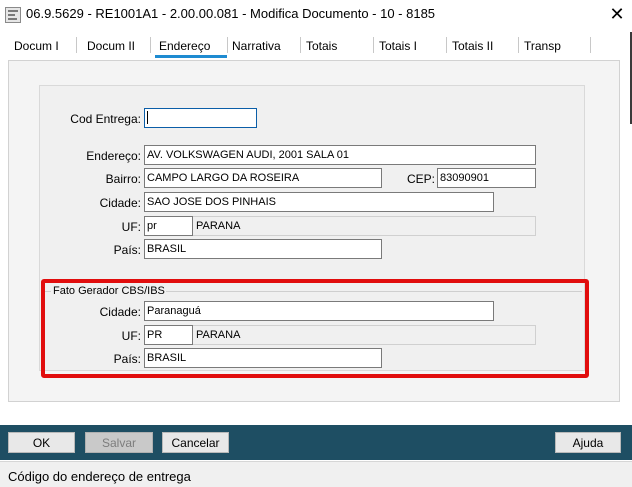 The height and width of the screenshot is (487, 632). What do you see at coordinates (340, 155) in the screenshot?
I see `endereco-input: AV. VOLKSWAGEN AUDI, 2001 SALA 01` at bounding box center [340, 155].